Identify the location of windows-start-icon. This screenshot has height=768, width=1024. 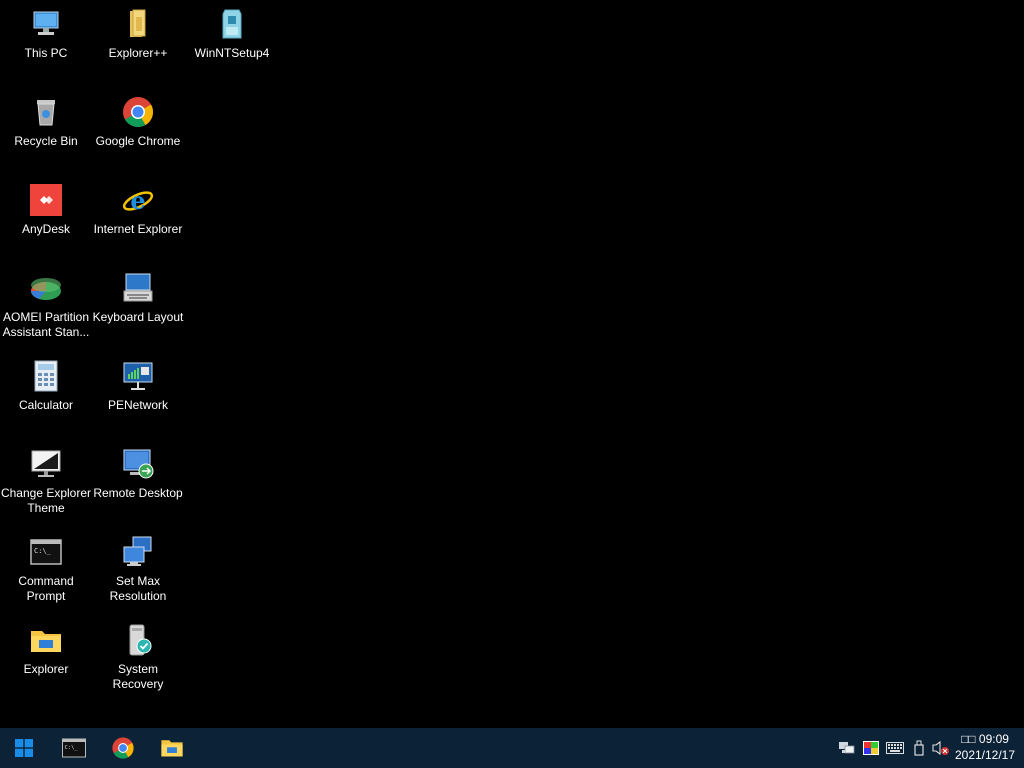
(24, 748).